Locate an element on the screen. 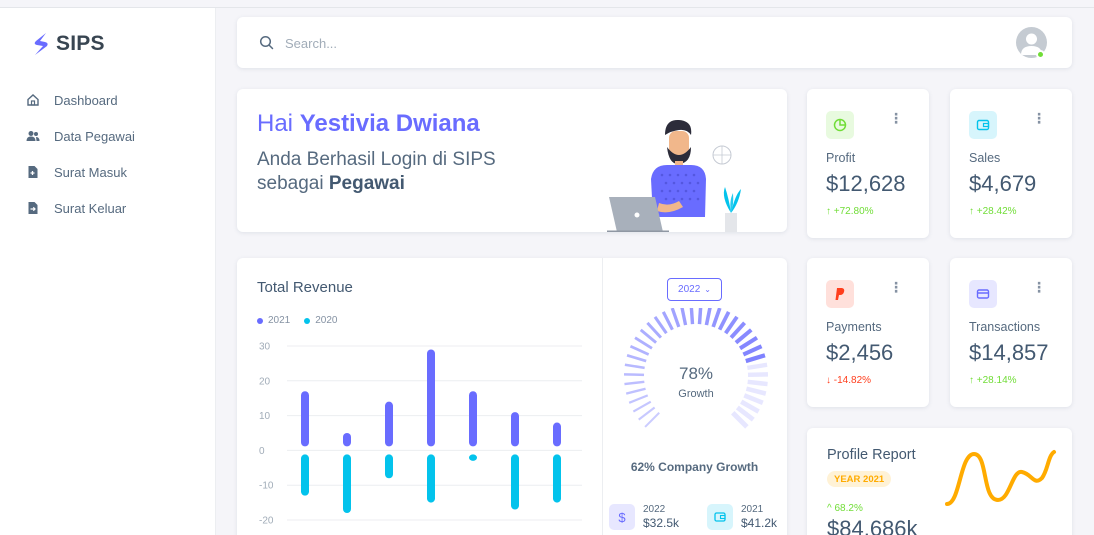 The height and width of the screenshot is (535, 1094). brand: SIPS is located at coordinates (68, 44).